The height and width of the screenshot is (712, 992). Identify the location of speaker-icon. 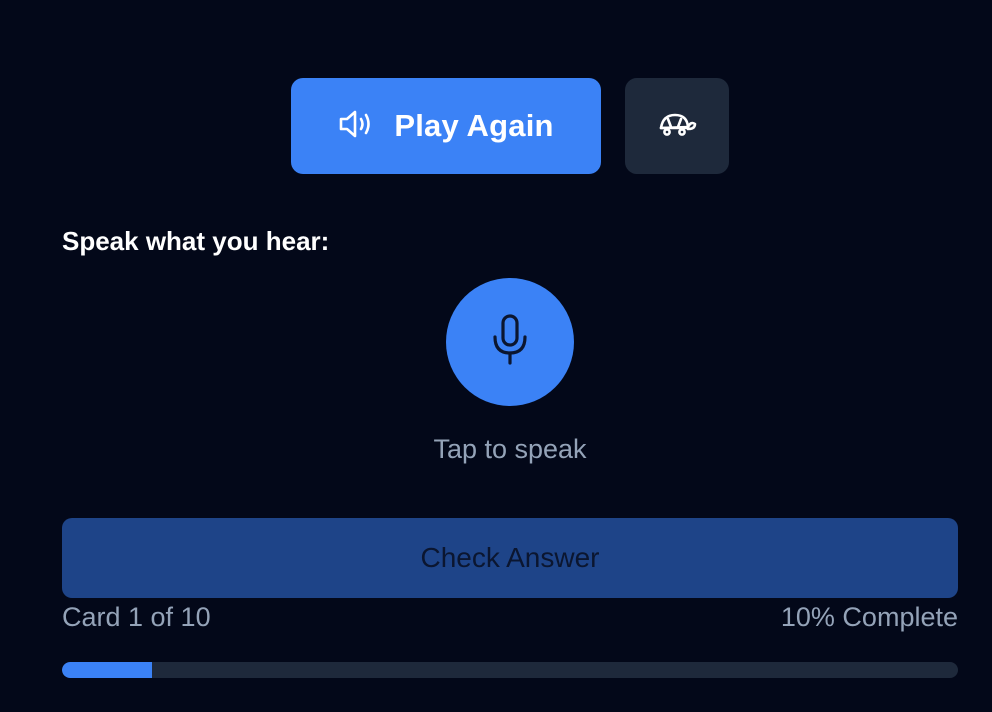
(357, 126).